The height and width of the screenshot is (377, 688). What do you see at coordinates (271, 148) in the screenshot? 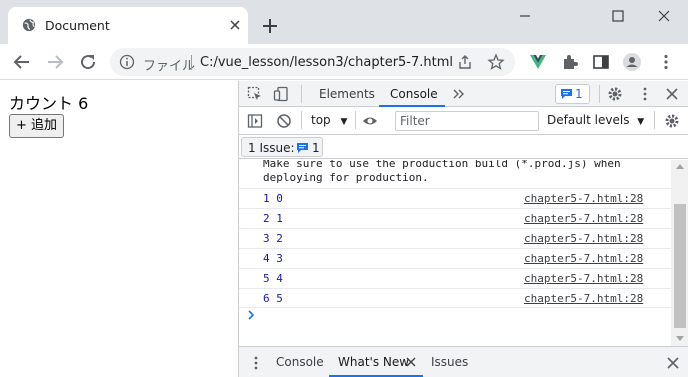
I see `issues-chip-label: 1 Issue:` at bounding box center [271, 148].